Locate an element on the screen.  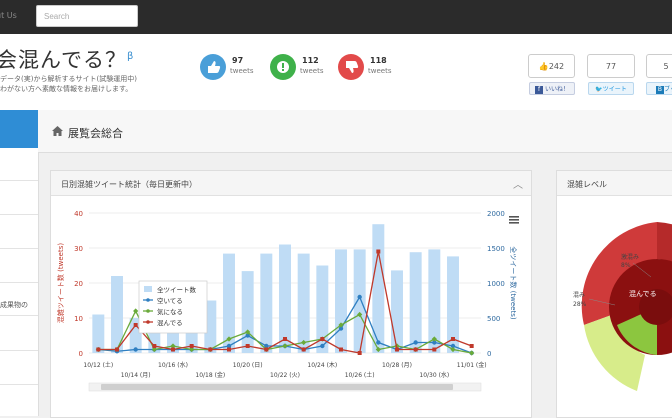
x-tick-label: 10/22 (火) is located at coordinates (285, 375).